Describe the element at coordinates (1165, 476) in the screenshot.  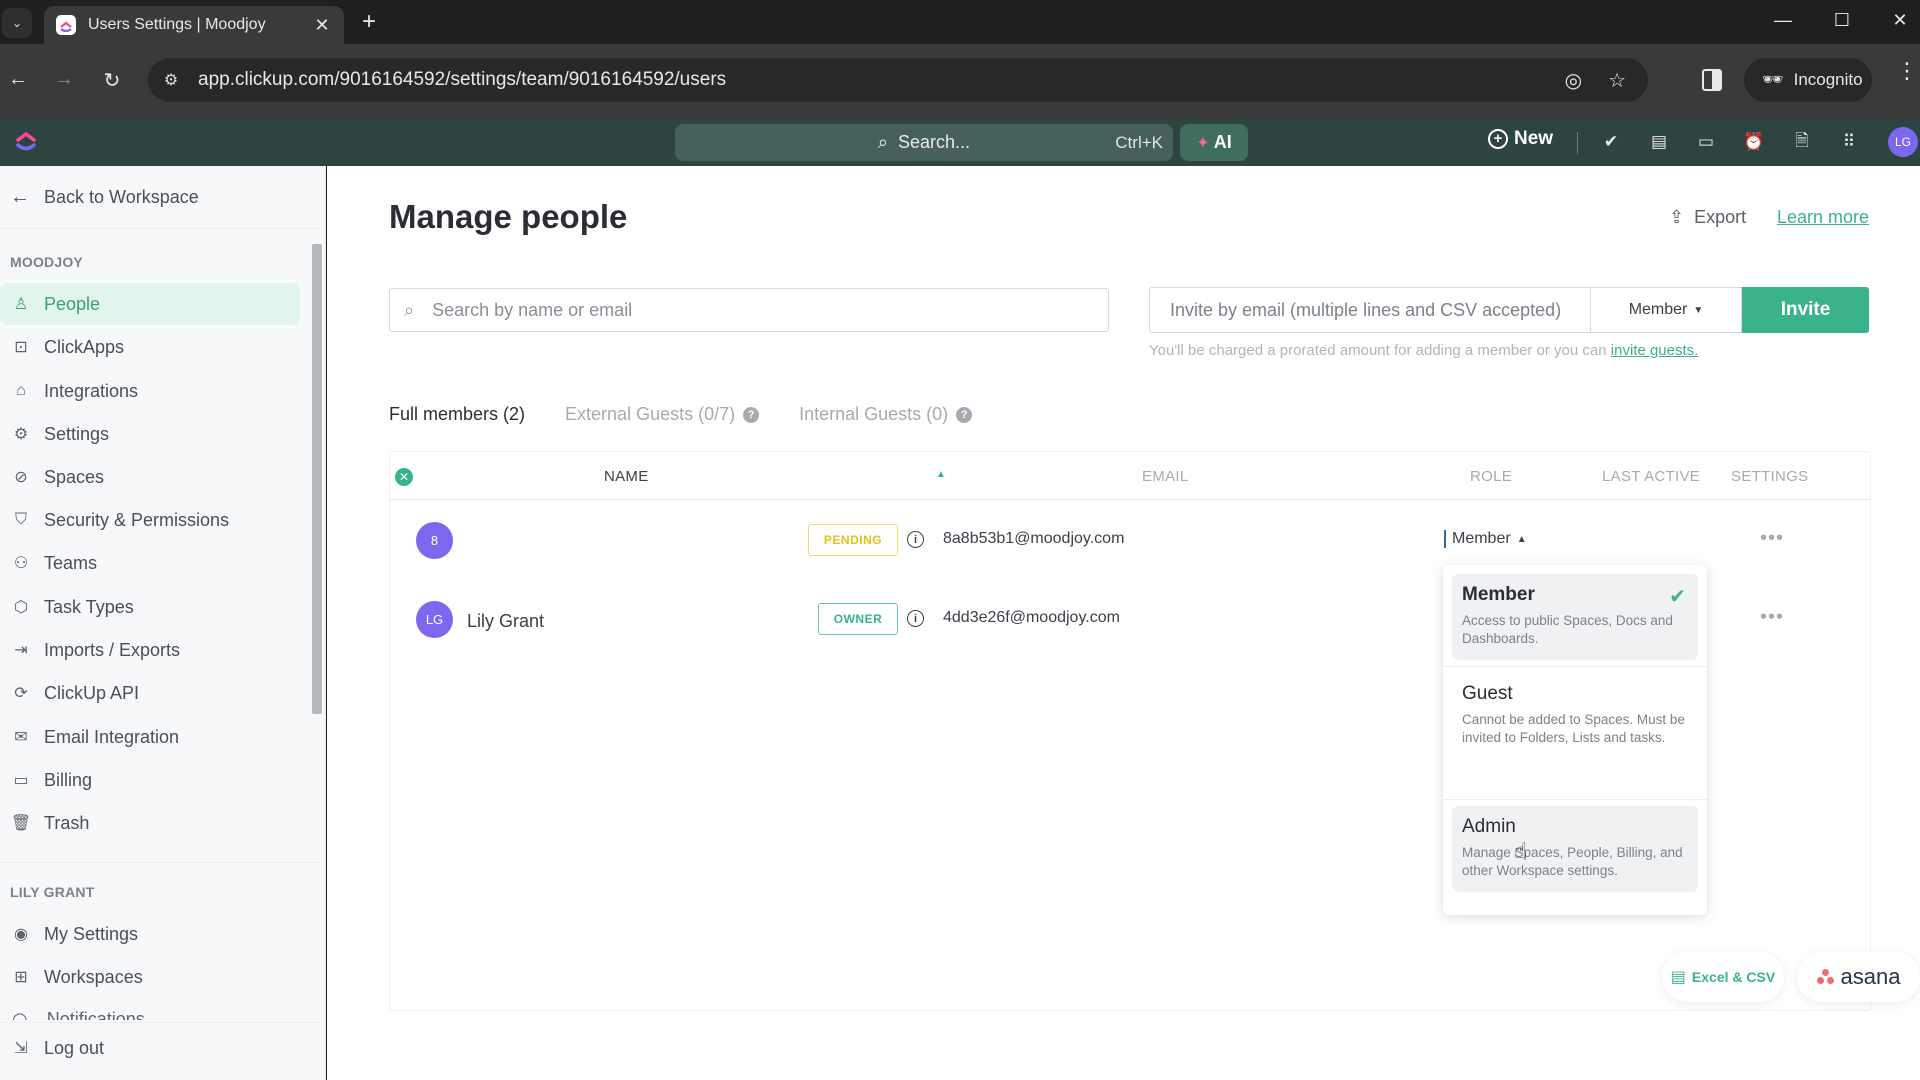
I see `column-email: EMAIL` at that location.